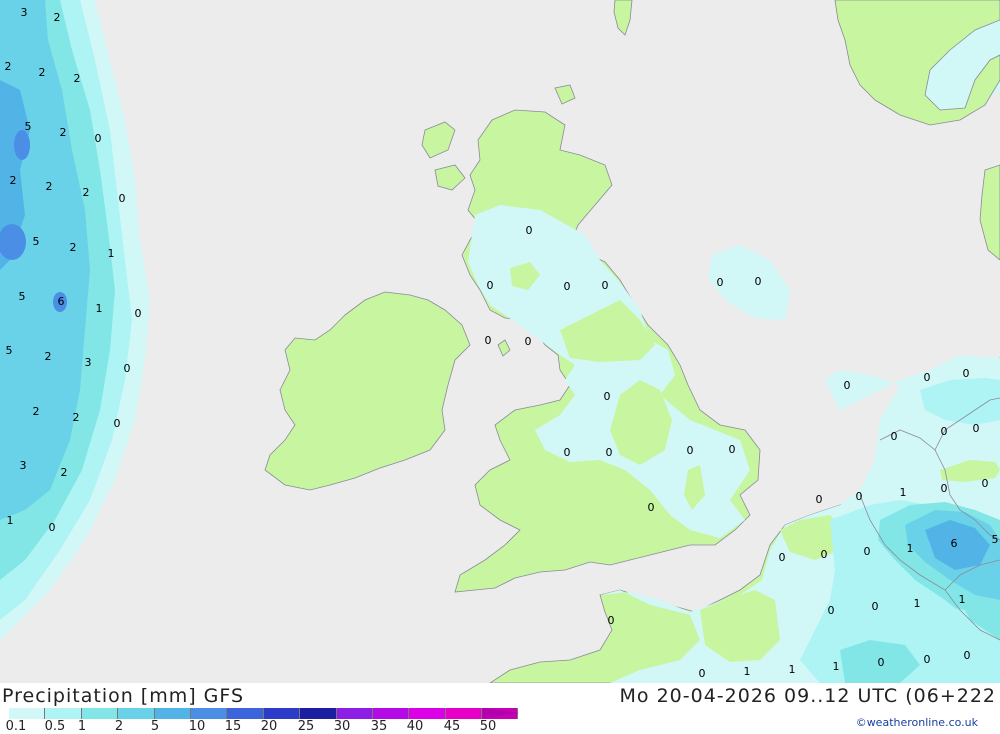 The height and width of the screenshot is (734, 1000). I want to click on legend-tick-label: 35, so click(379, 726).